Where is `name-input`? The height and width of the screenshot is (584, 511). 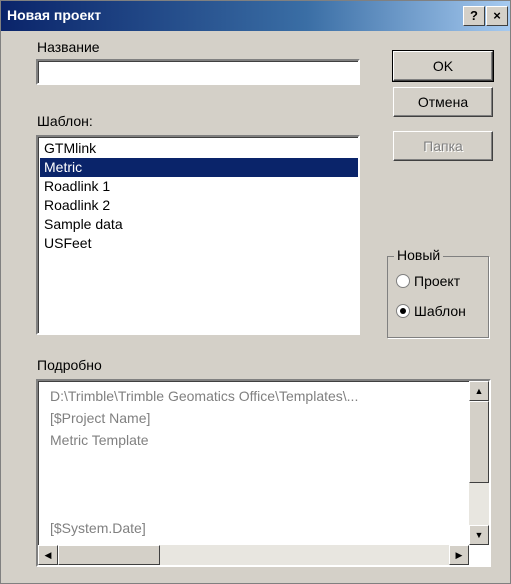 name-input is located at coordinates (198, 72).